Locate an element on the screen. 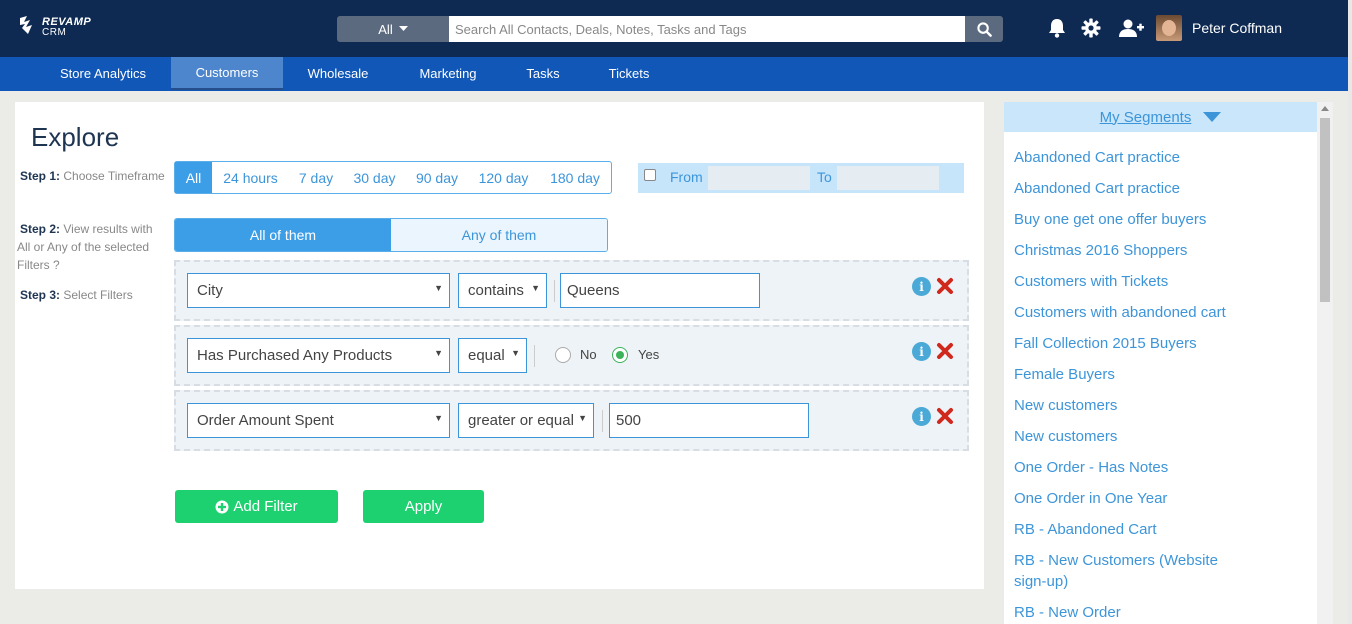  segments-title: My Segments is located at coordinates (1145, 117).